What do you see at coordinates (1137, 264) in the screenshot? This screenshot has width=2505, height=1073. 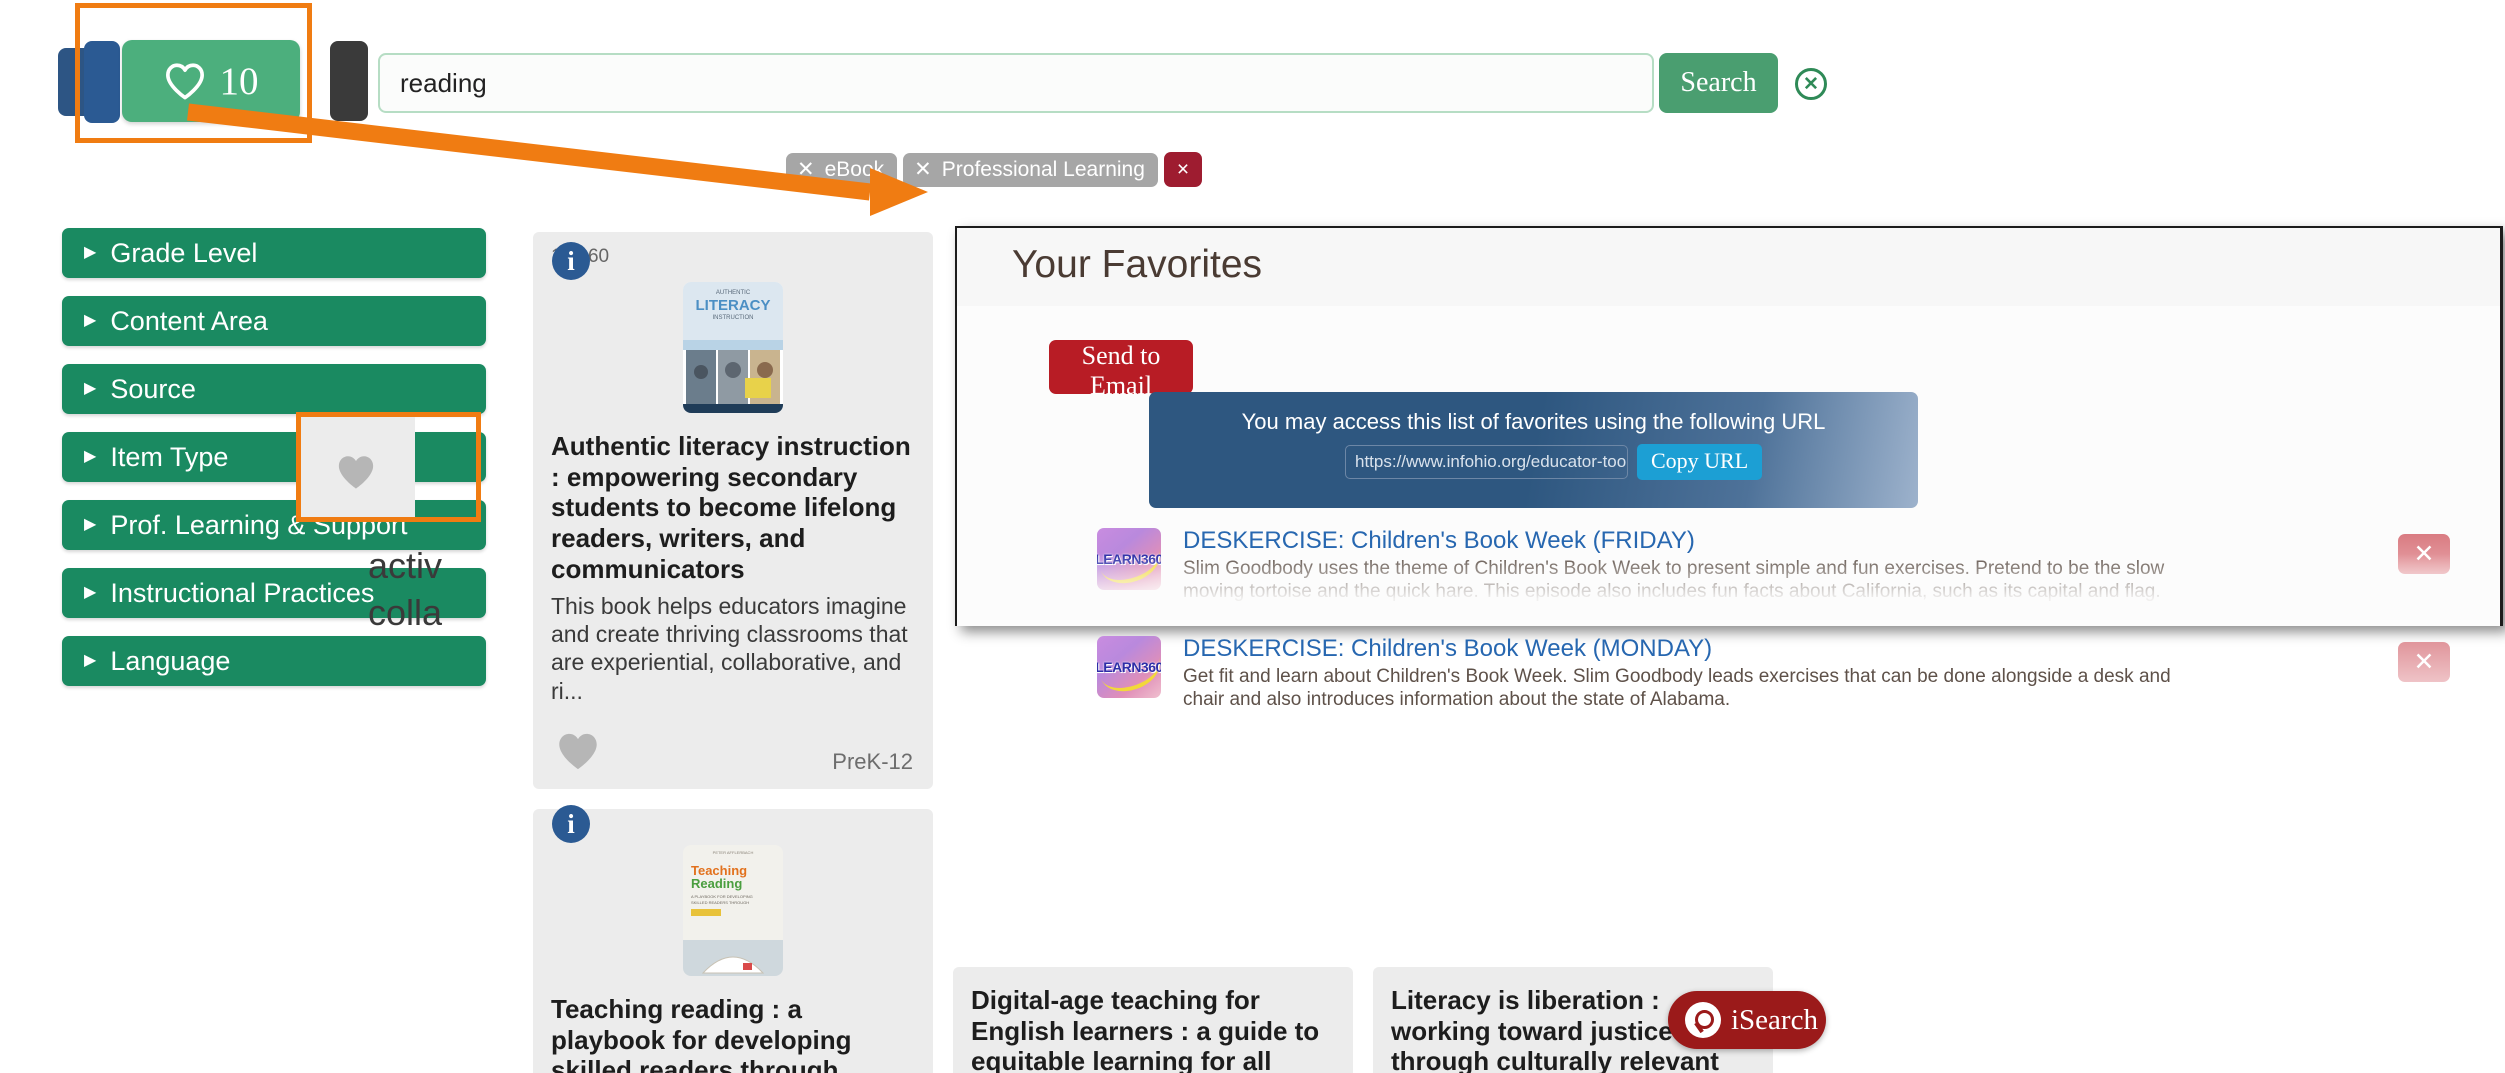 I see `modal-title: Your Favorites` at bounding box center [1137, 264].